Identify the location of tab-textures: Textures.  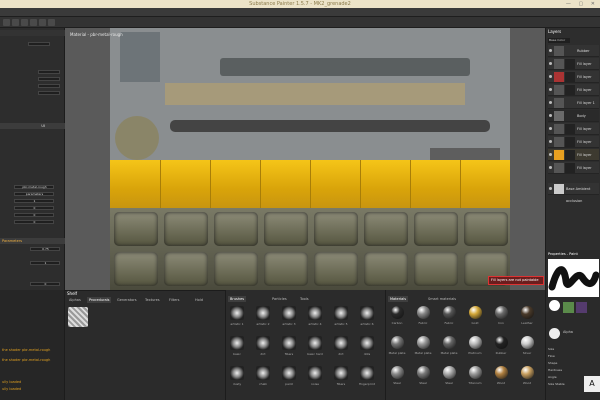
(152, 300).